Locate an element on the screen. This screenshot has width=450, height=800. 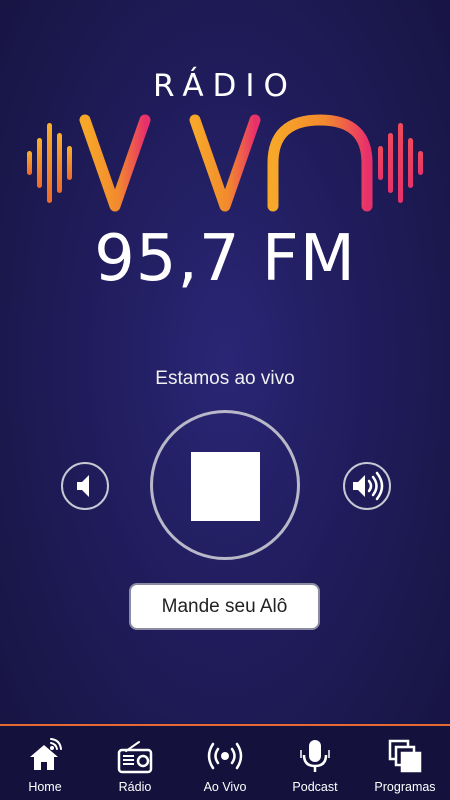
left-sound-bars-icon is located at coordinates (49, 163).